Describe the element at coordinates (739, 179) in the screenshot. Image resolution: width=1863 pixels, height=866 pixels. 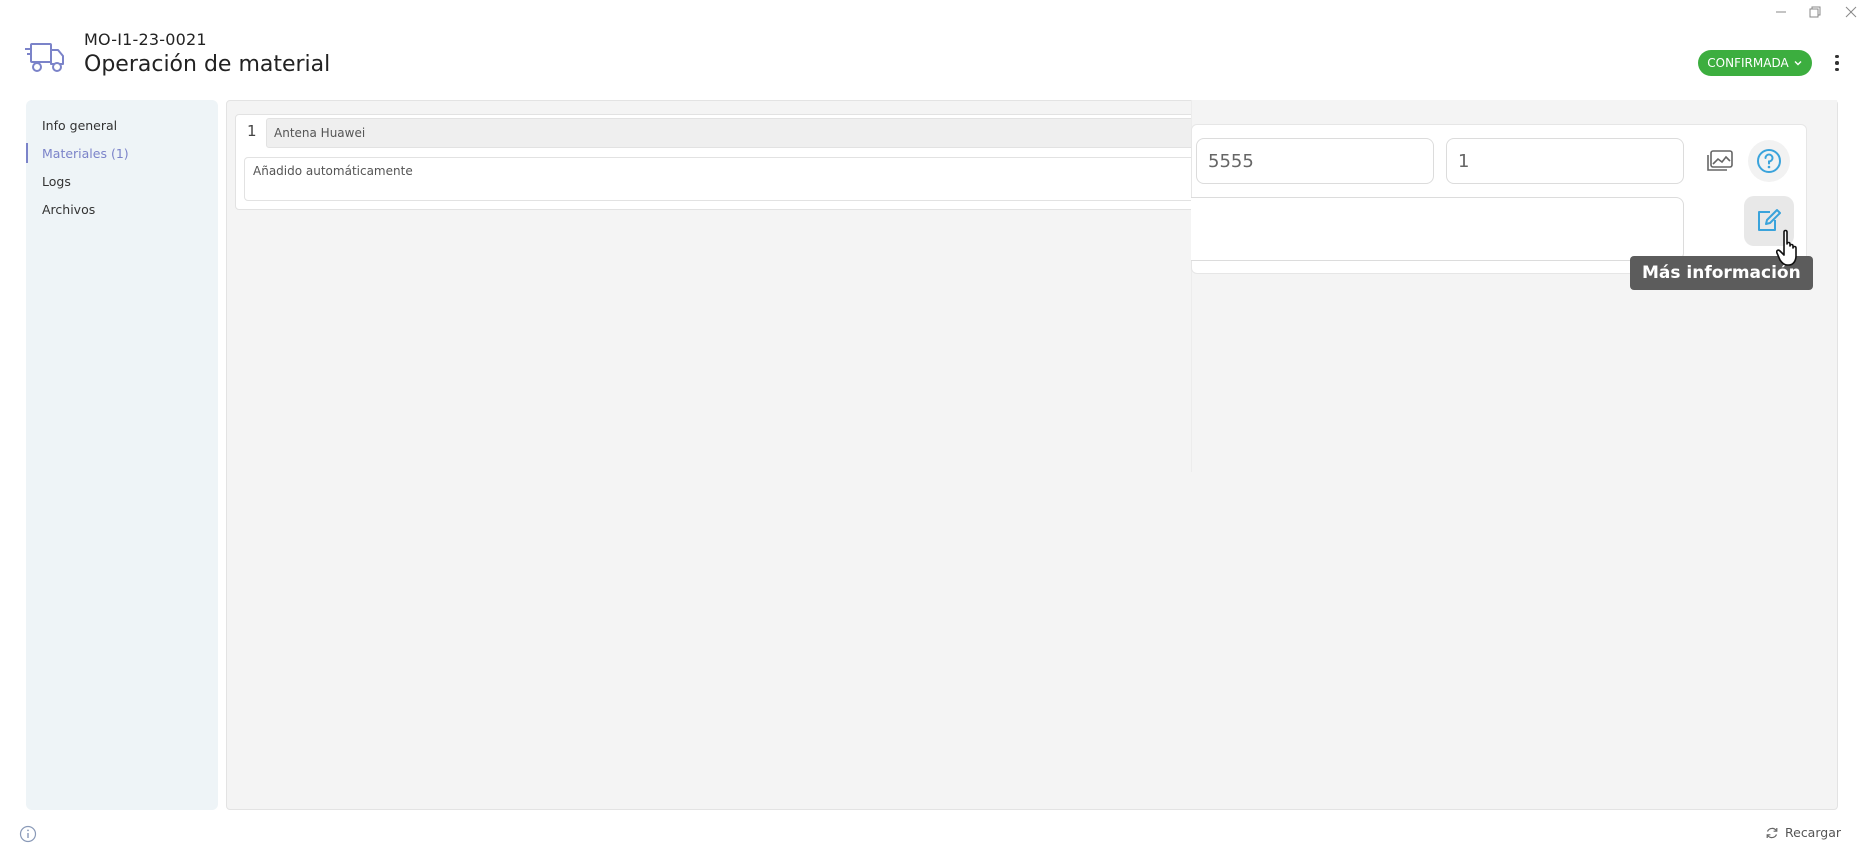
I see `material-note-field: Añadido automáticamente` at that location.